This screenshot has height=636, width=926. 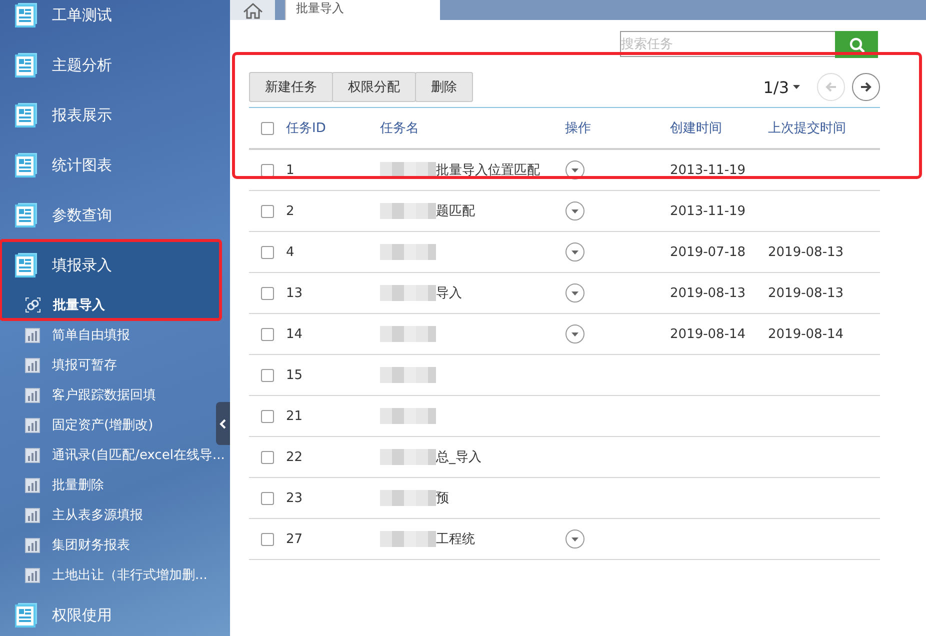 What do you see at coordinates (65, 335) in the screenshot?
I see `submenu-item: 简单自由填报` at bounding box center [65, 335].